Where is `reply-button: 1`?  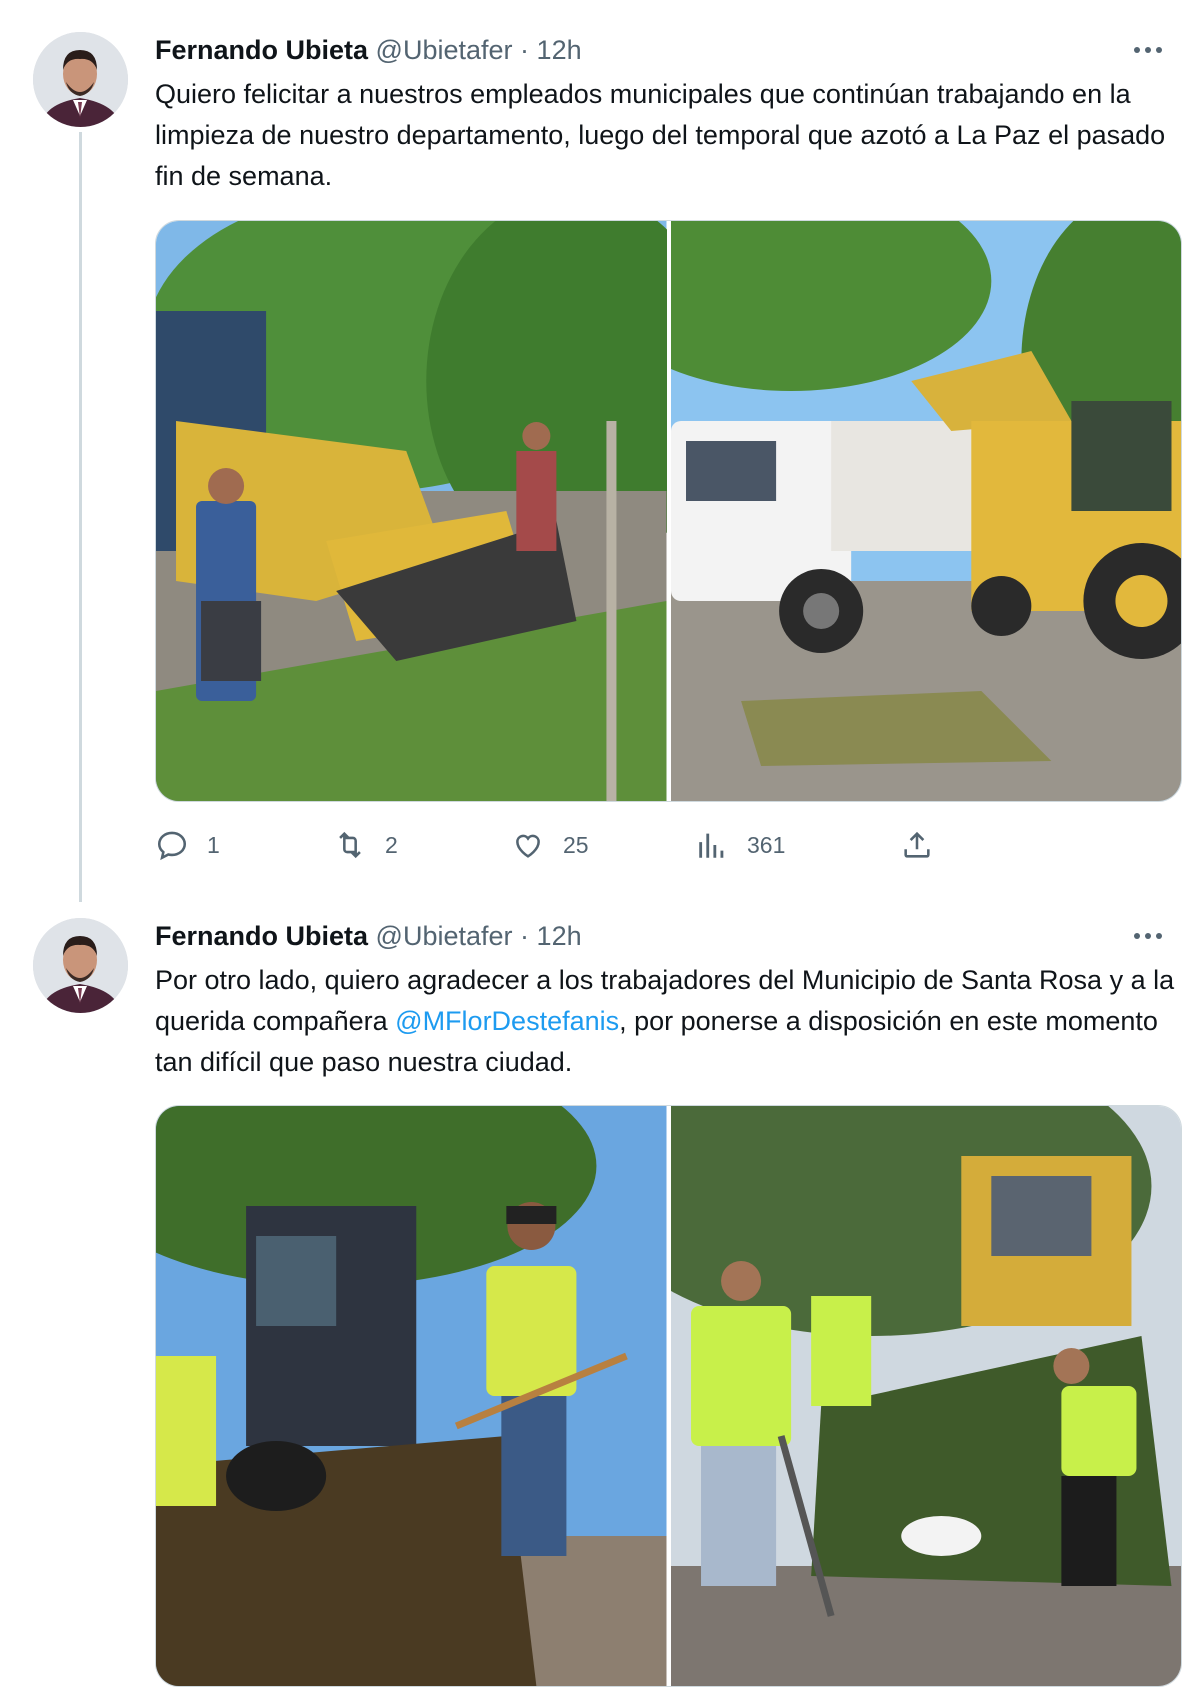
reply-button: 1 is located at coordinates (187, 845).